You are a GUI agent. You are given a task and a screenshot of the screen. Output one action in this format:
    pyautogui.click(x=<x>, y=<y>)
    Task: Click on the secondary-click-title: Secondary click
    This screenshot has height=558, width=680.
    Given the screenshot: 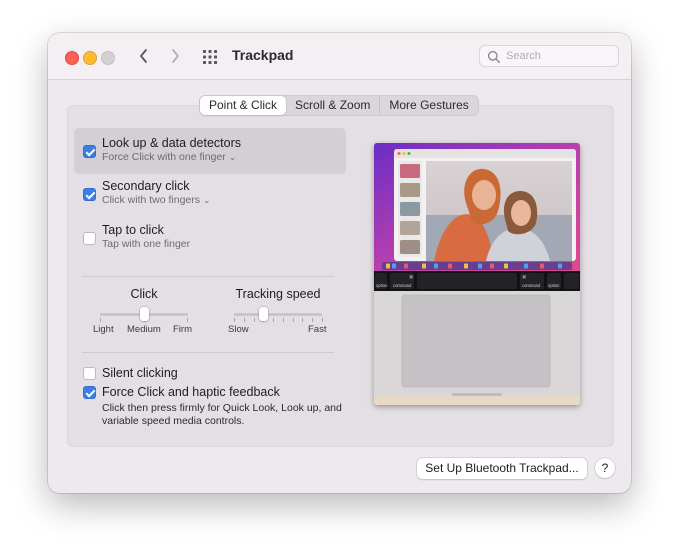 What is the action you would take?
    pyautogui.click(x=146, y=186)
    